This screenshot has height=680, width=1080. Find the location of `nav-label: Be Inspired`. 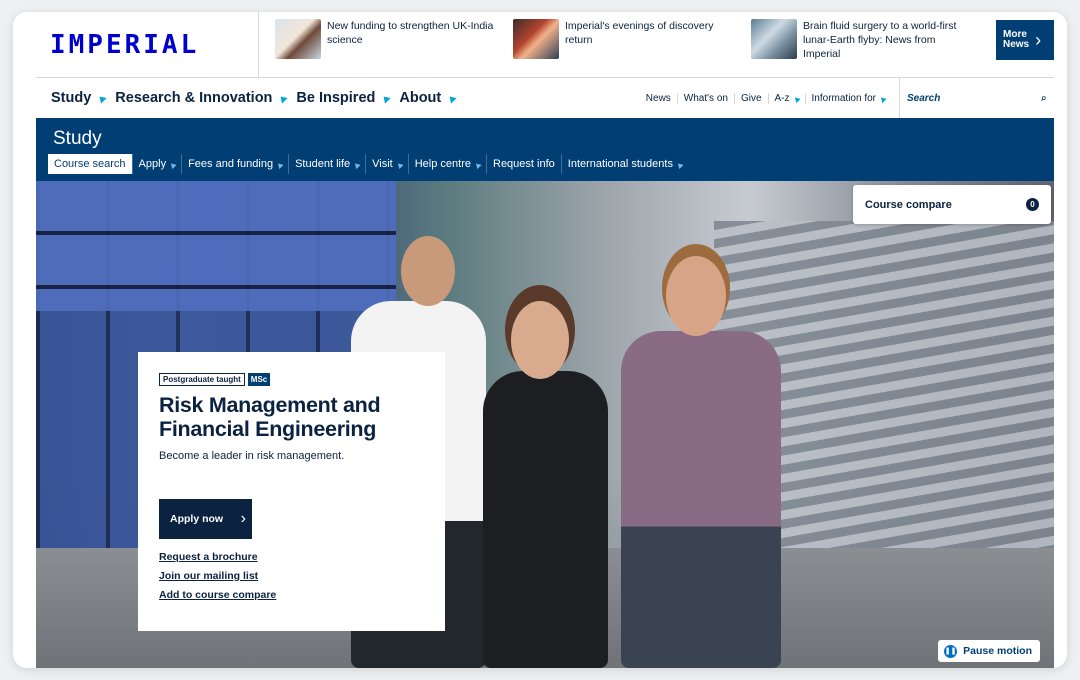

nav-label: Be Inspired is located at coordinates (336, 98).